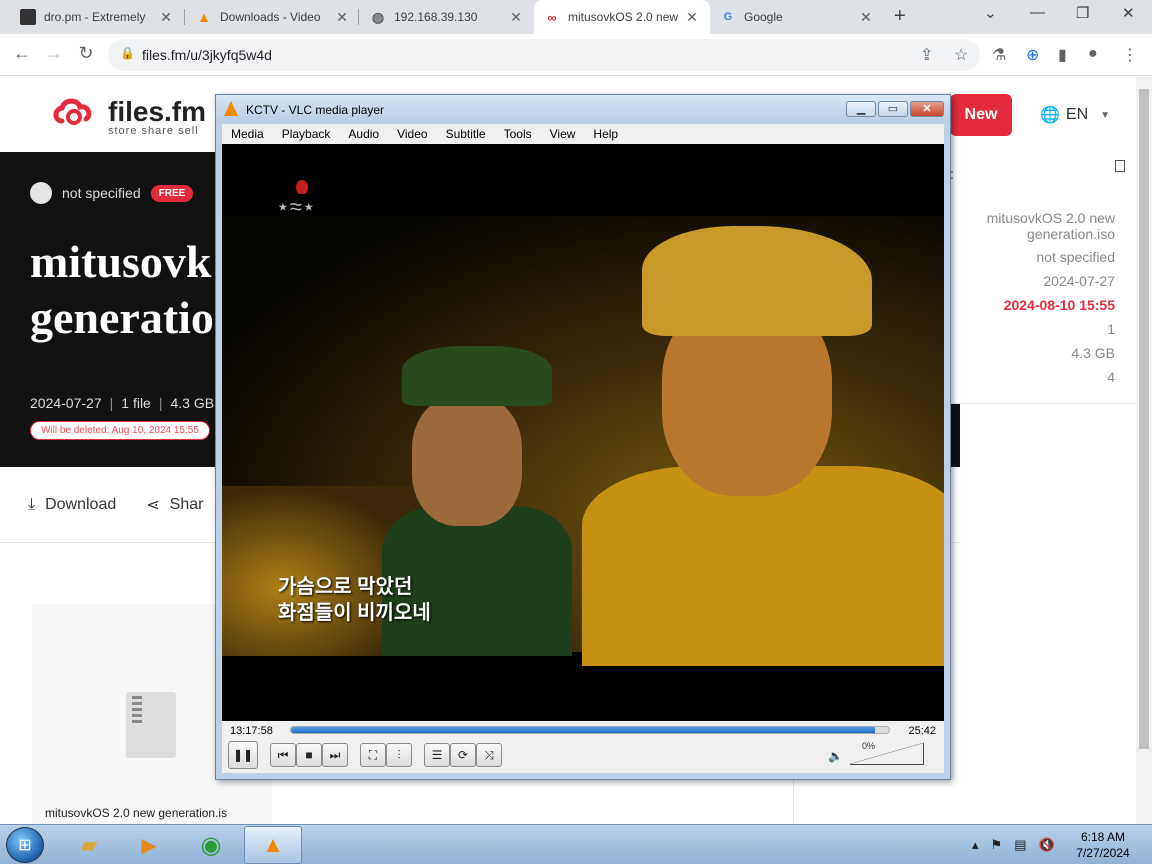 The height and width of the screenshot is (864, 1152). I want to click on taskbar: ⊞ ▰ ▶ ◉ ▲ ▴ ⚑ ▤ 🔇 6:18 AM 7/27/2024, so click(576, 844).